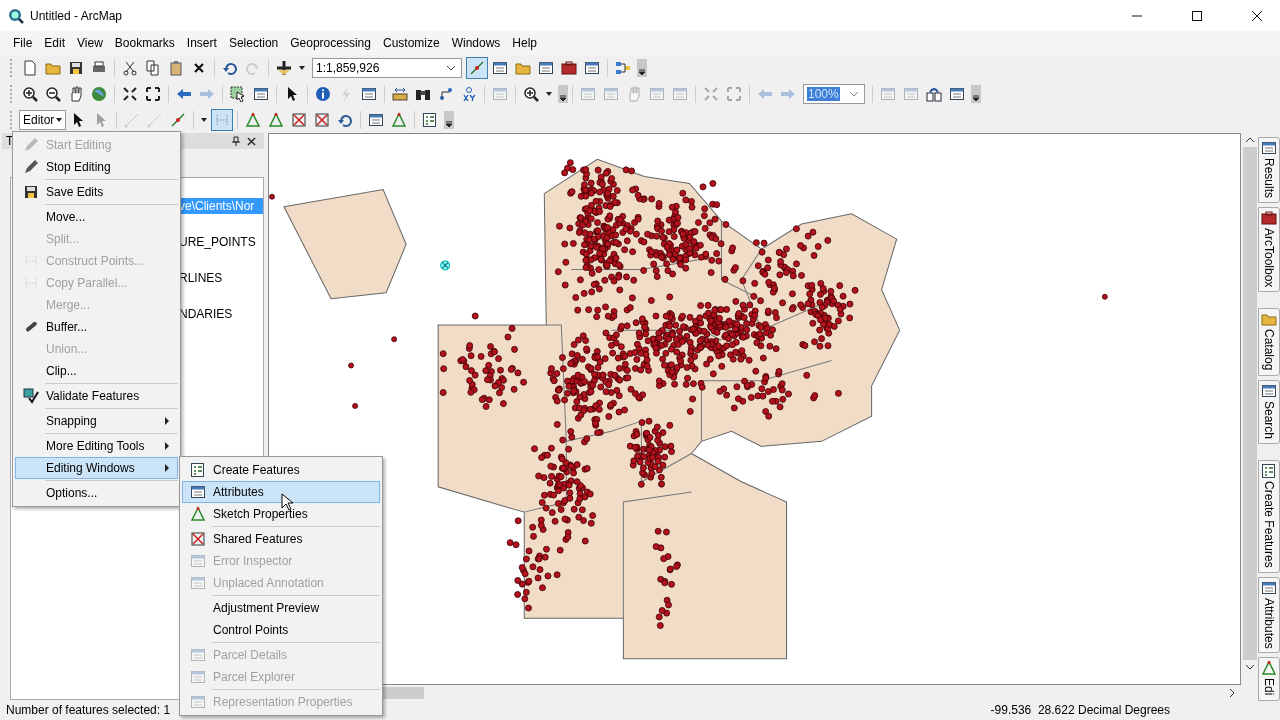 The height and width of the screenshot is (720, 1280). What do you see at coordinates (222, 120) in the screenshot?
I see `snapping-icon` at bounding box center [222, 120].